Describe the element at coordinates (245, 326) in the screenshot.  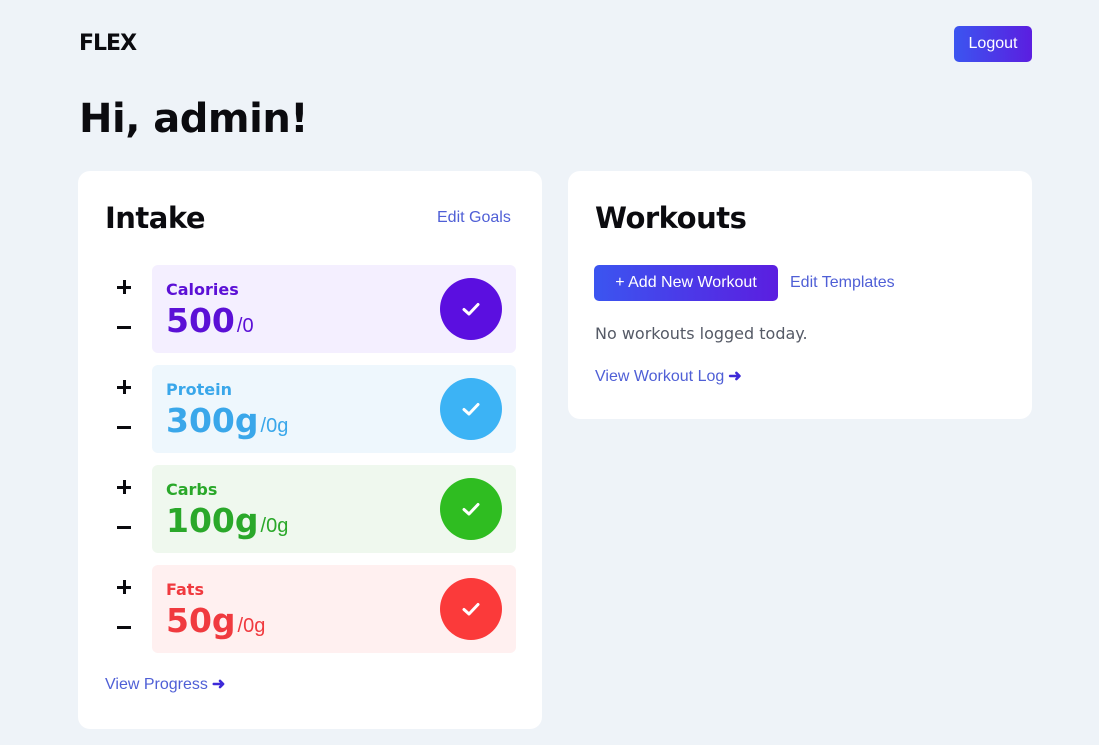
I see `macro-current: /0` at that location.